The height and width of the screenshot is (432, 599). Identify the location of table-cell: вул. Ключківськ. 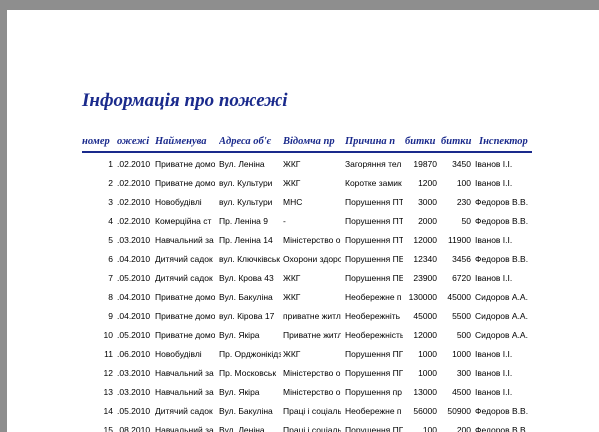
(250, 259).